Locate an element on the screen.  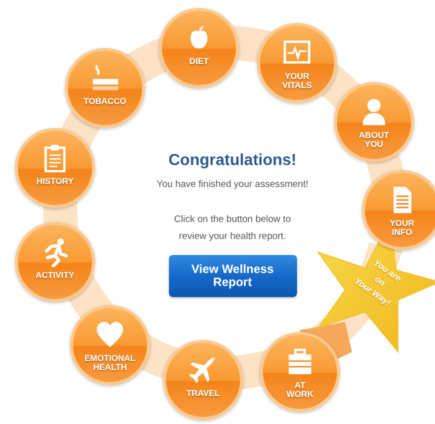
step-label: YOUR INFO is located at coordinates (402, 228).